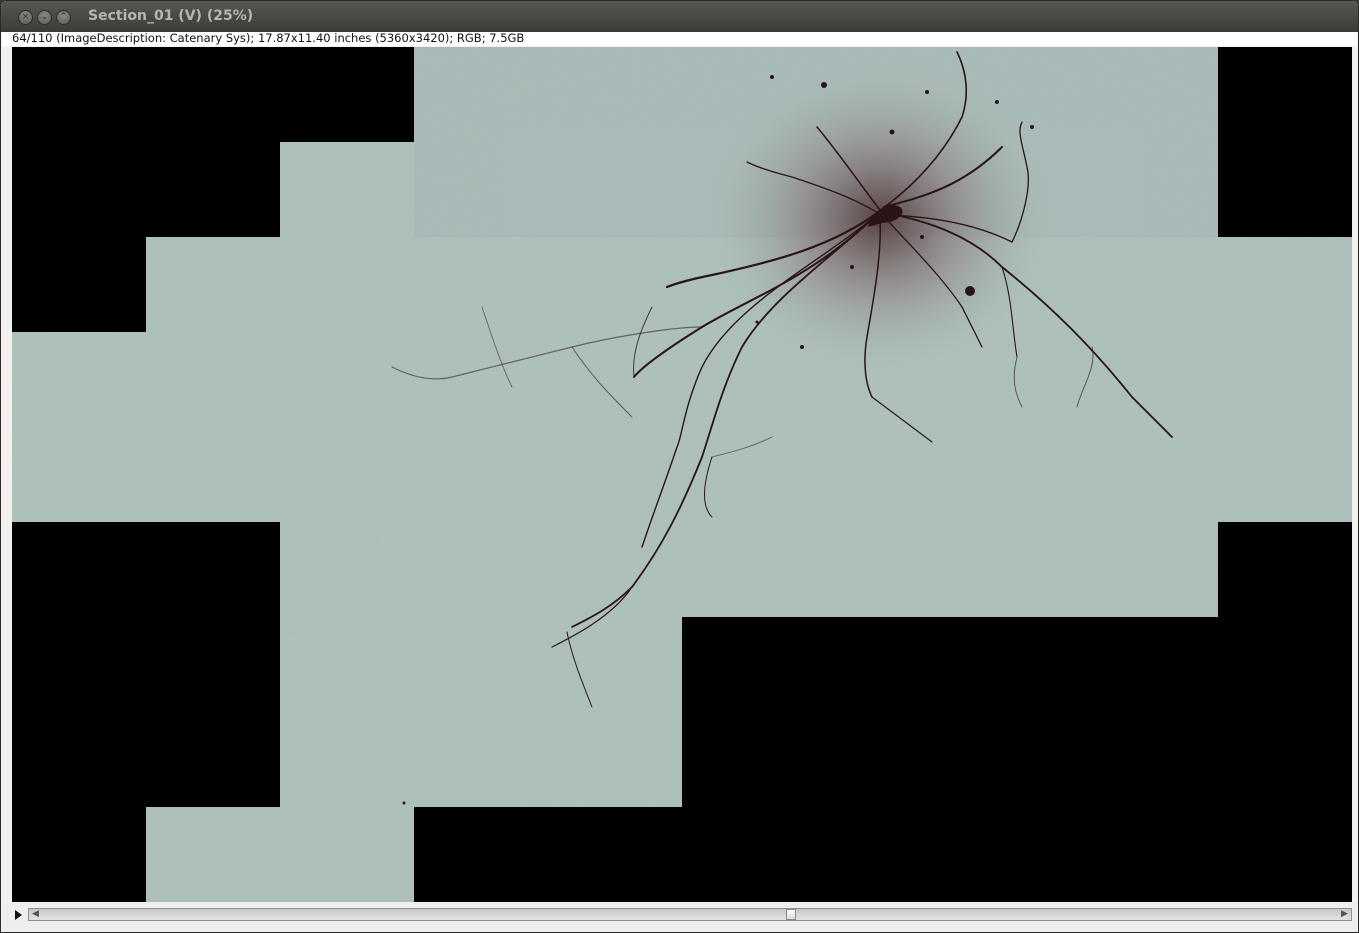  Describe the element at coordinates (171, 16) in the screenshot. I see `window-title: Section_01 (V) (25%)` at that location.